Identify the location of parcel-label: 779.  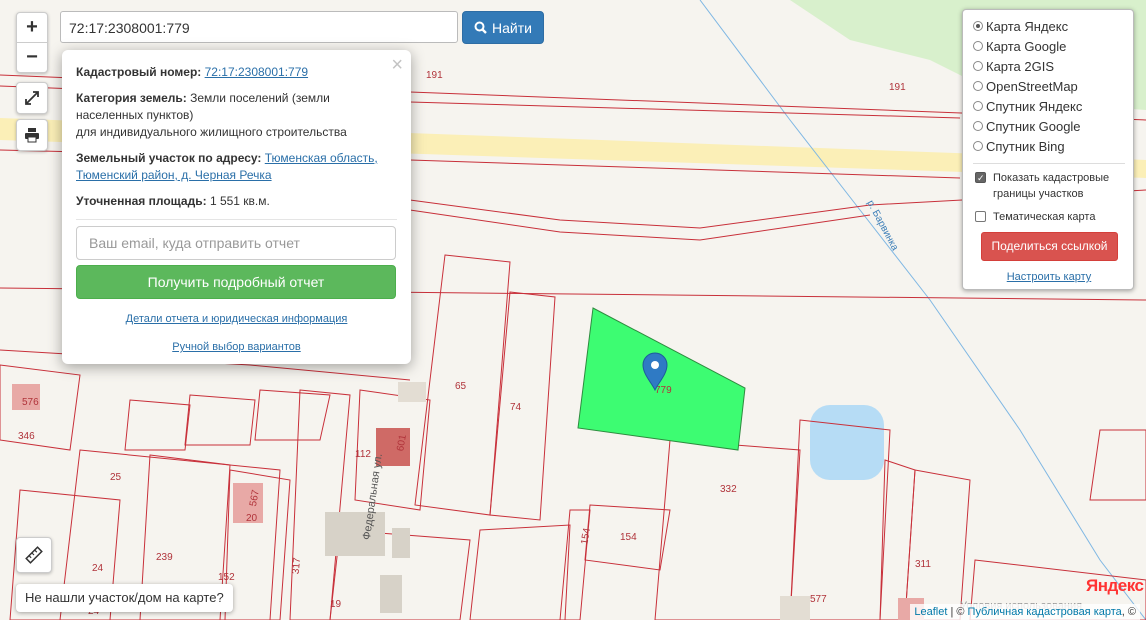
(663, 390).